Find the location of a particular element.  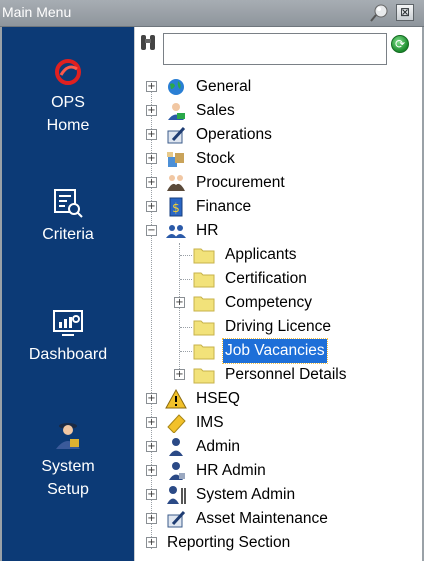

admin-person-icon is located at coordinates (176, 447).